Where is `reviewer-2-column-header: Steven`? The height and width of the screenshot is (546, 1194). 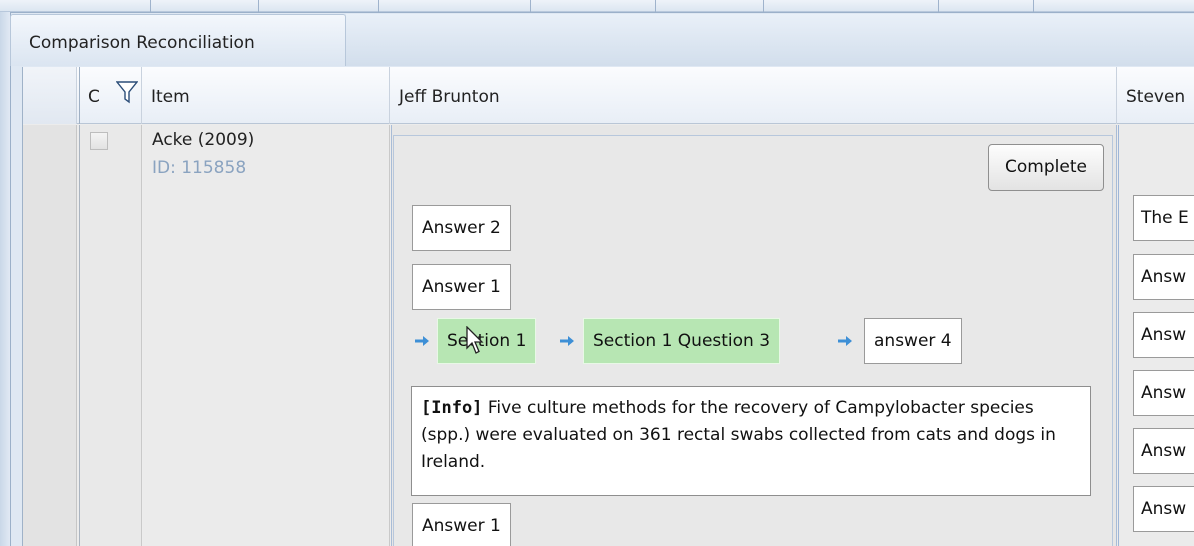 reviewer-2-column-header: Steven is located at coordinates (1156, 95).